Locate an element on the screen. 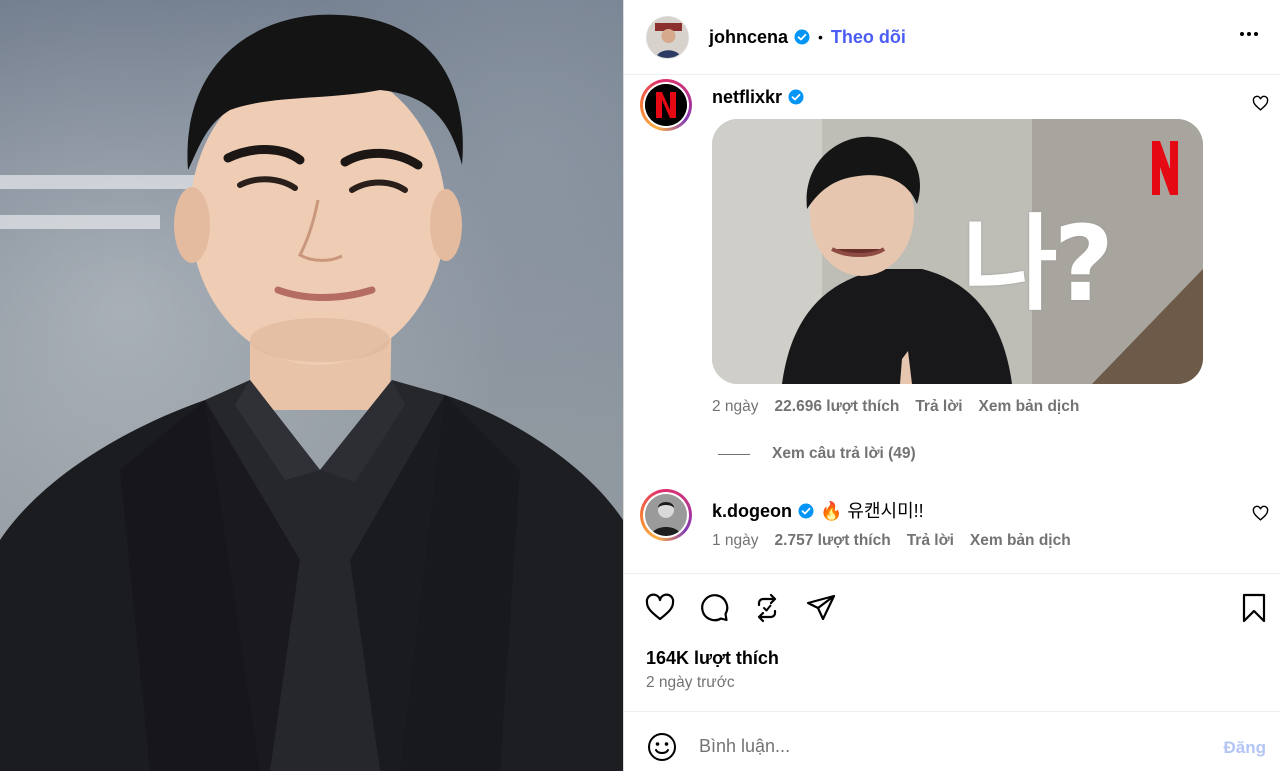 Image resolution: width=1280 pixels, height=771 pixels. media-illustration is located at coordinates (957, 251).